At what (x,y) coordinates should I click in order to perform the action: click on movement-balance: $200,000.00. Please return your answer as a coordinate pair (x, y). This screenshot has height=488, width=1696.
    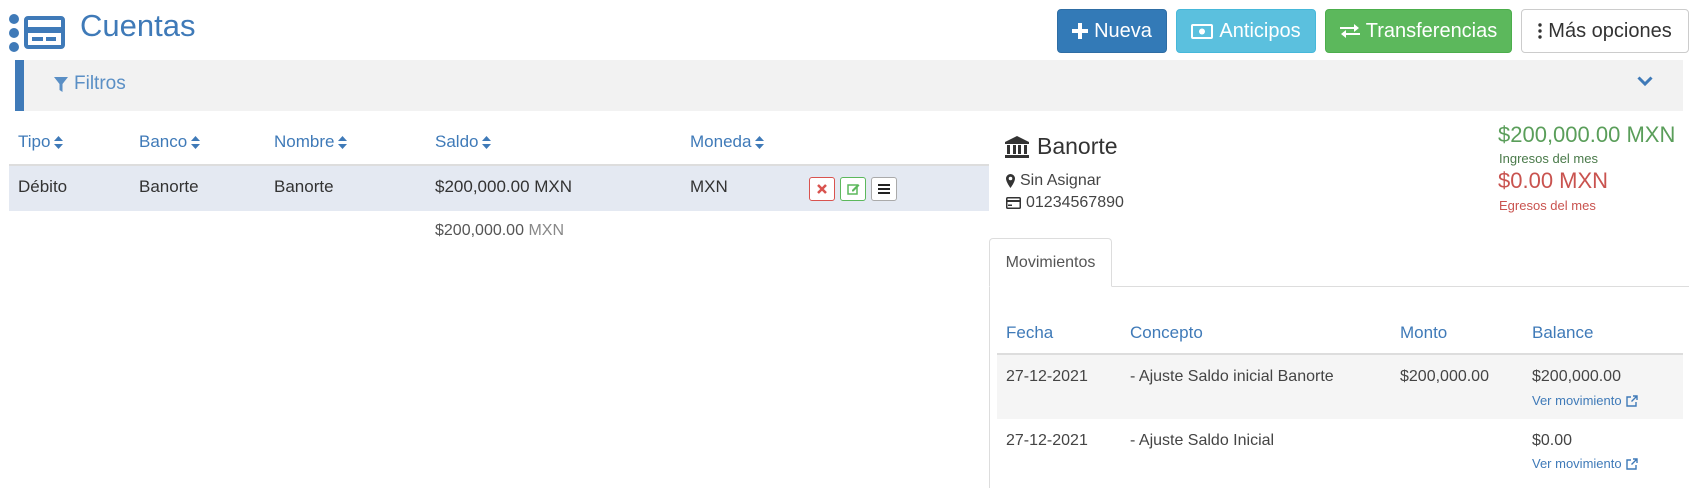
    Looking at the image, I should click on (1576, 376).